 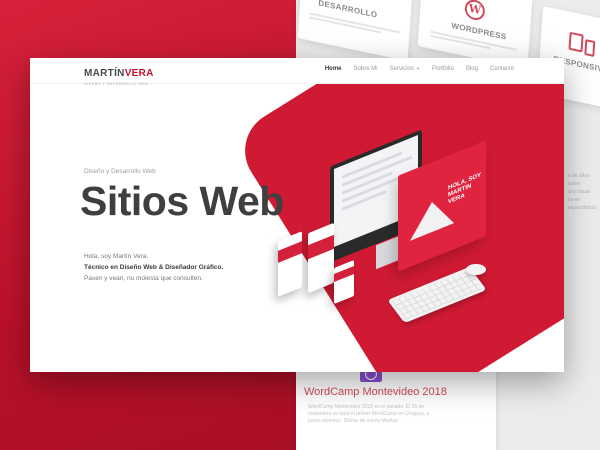 What do you see at coordinates (582, 208) in the screenshot?
I see `side-text-line: especialidad` at bounding box center [582, 208].